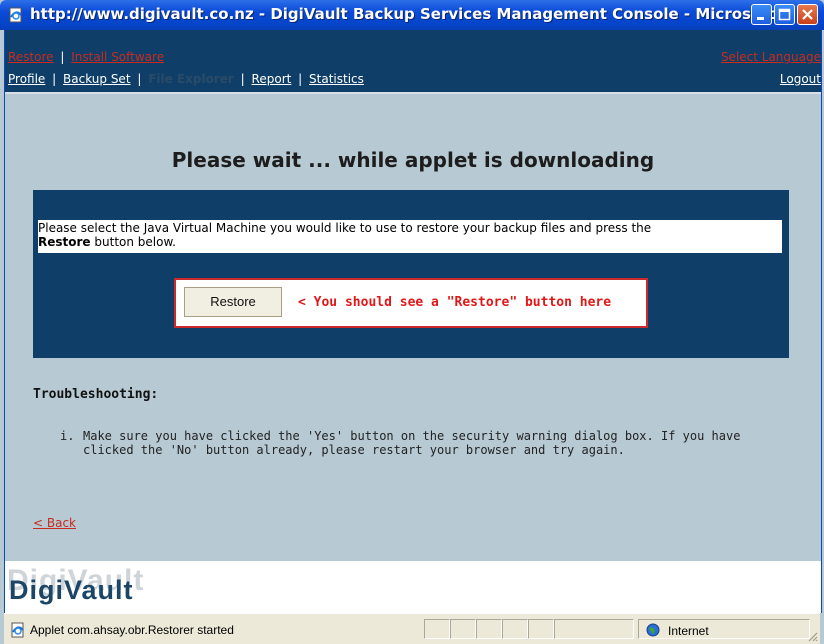  Describe the element at coordinates (653, 630) in the screenshot. I see `globe-icon` at that location.